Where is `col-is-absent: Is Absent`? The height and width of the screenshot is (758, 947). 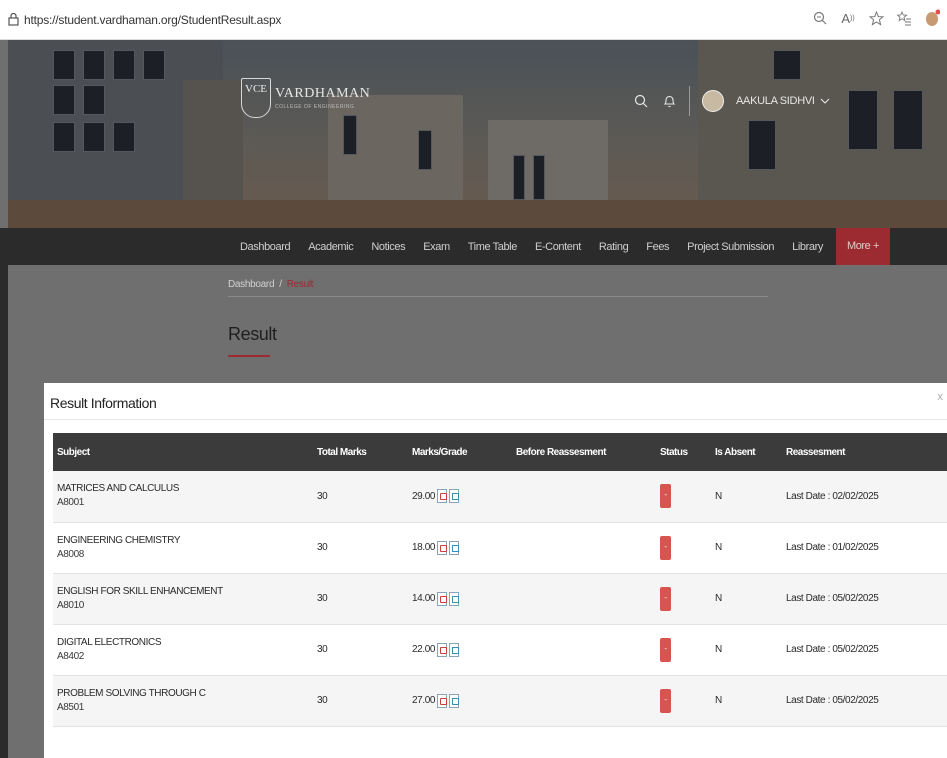
col-is-absent: Is Absent is located at coordinates (735, 452).